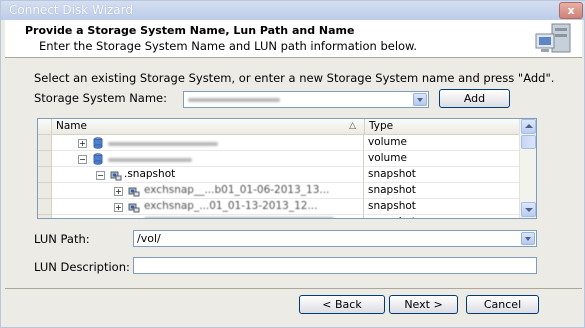 This screenshot has width=585, height=328. What do you see at coordinates (528, 142) in the screenshot?
I see `scroll-thumb` at bounding box center [528, 142].